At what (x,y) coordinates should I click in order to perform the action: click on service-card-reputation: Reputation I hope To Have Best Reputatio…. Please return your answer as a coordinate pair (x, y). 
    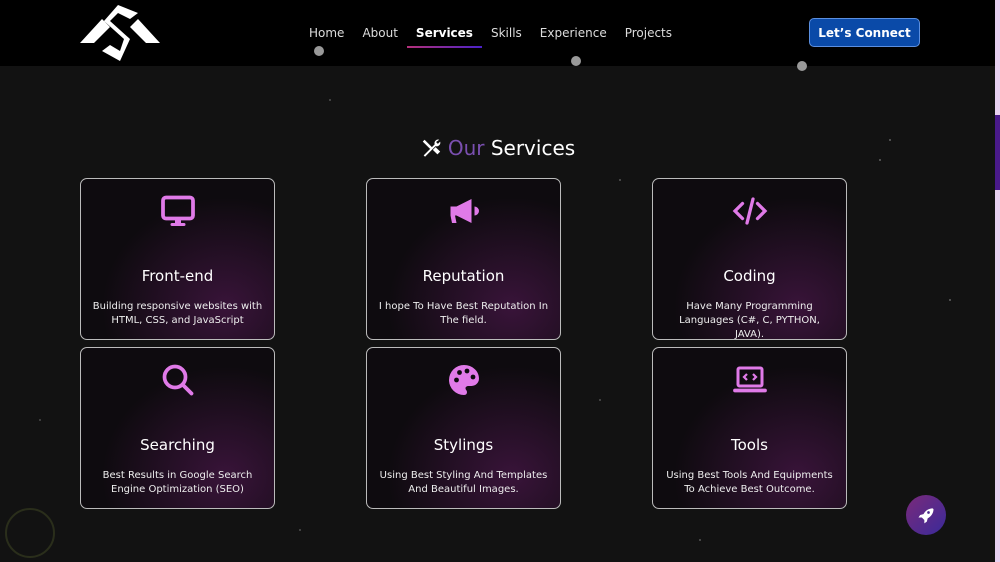
    Looking at the image, I should click on (463, 259).